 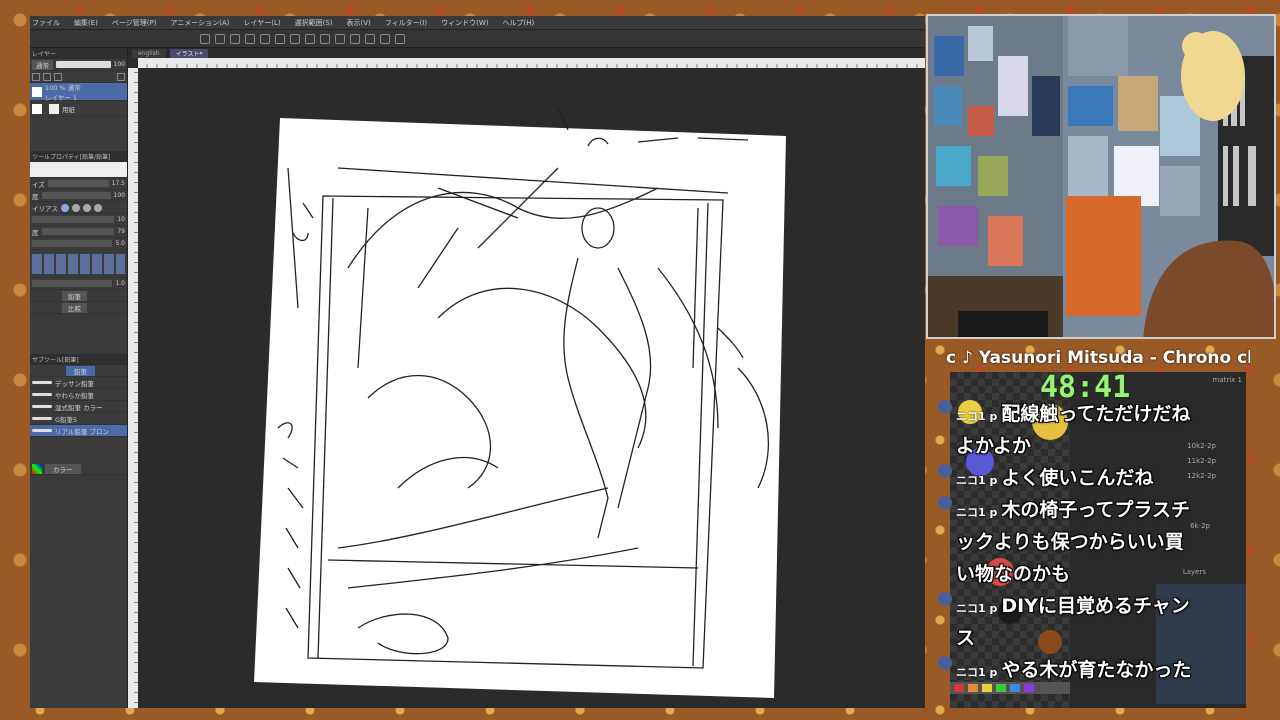 I want to click on brush-size-label: イズ, so click(x=38, y=184).